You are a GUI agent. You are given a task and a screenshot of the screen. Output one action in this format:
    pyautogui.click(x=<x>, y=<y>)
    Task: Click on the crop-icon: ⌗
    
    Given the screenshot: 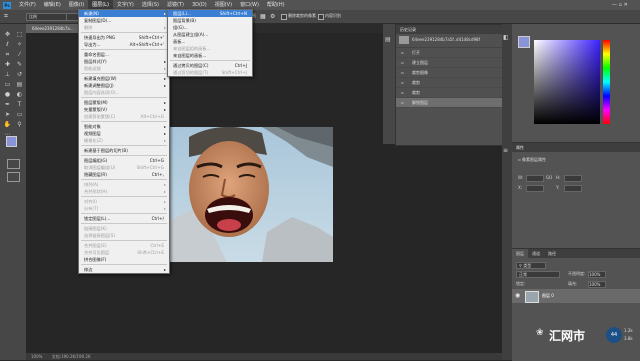 What is the action you would take?
    pyautogui.click(x=7, y=54)
    